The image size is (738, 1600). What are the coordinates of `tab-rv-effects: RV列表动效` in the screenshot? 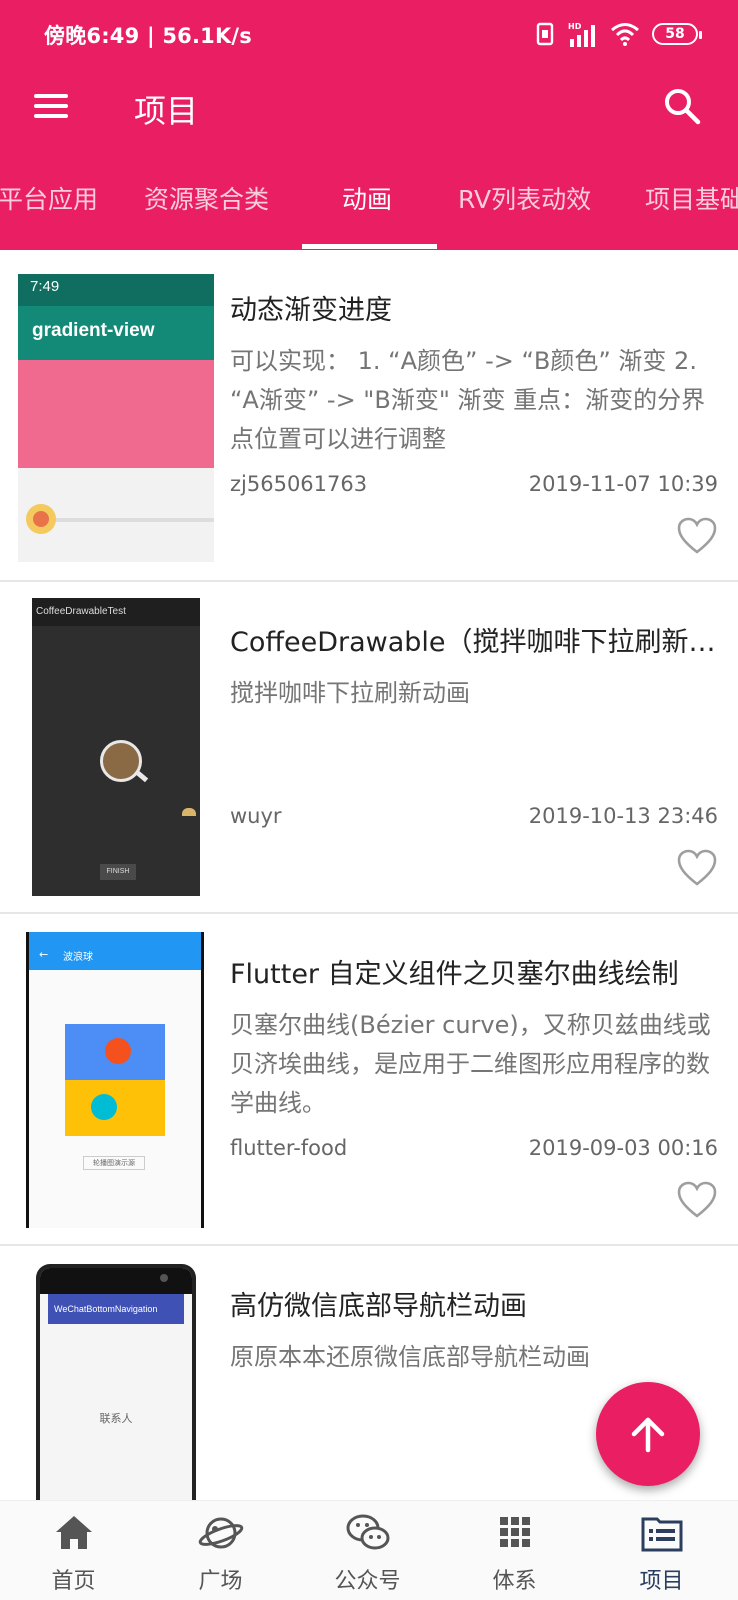 It's located at (524, 198).